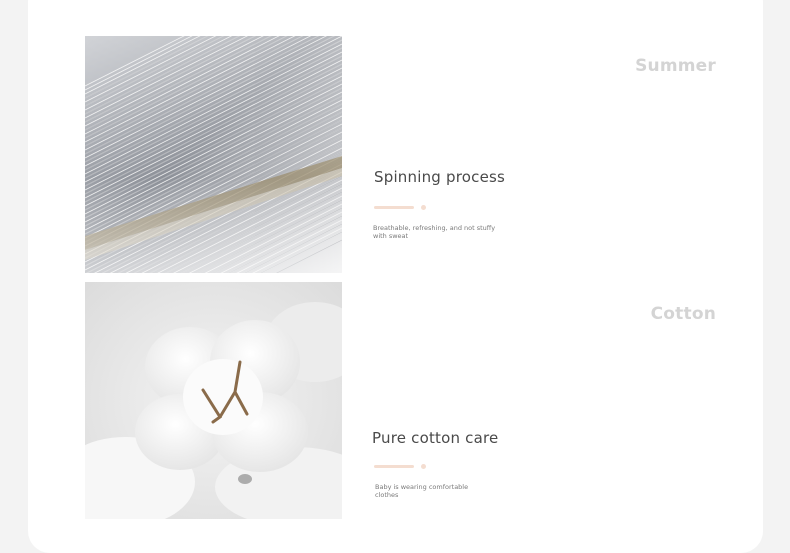  Describe the element at coordinates (440, 177) in the screenshot. I see `spinning-process-title: Spinning process` at that location.